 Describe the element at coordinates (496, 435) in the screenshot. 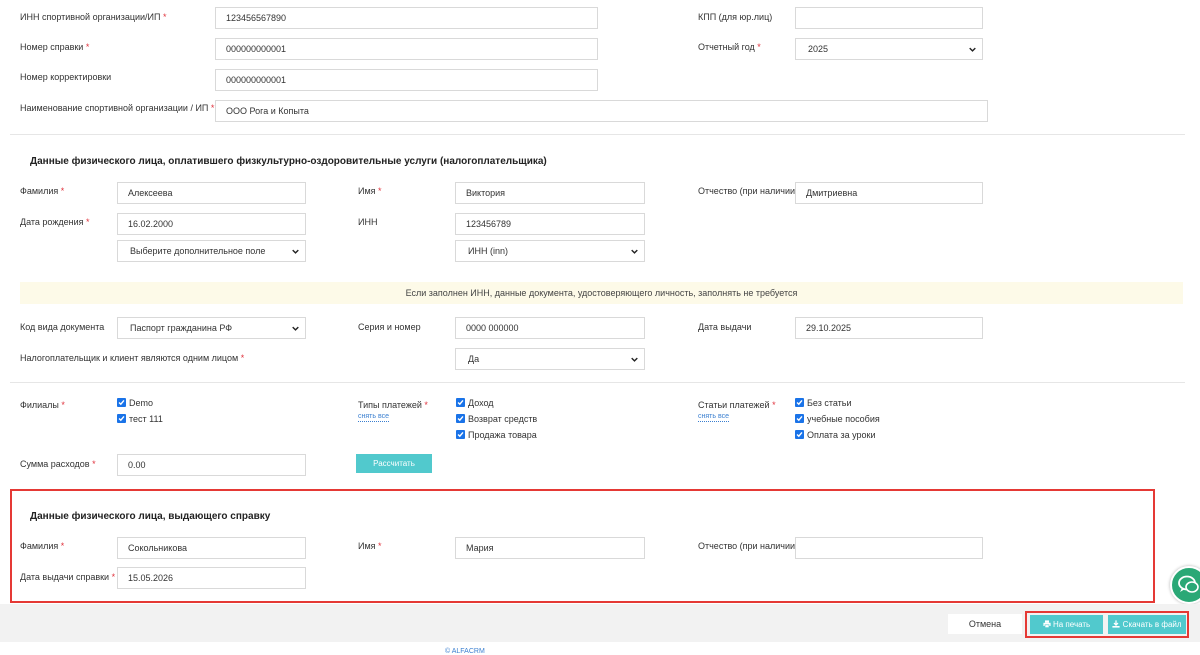

I see `payment-type-checkbox: Продажа товара` at that location.